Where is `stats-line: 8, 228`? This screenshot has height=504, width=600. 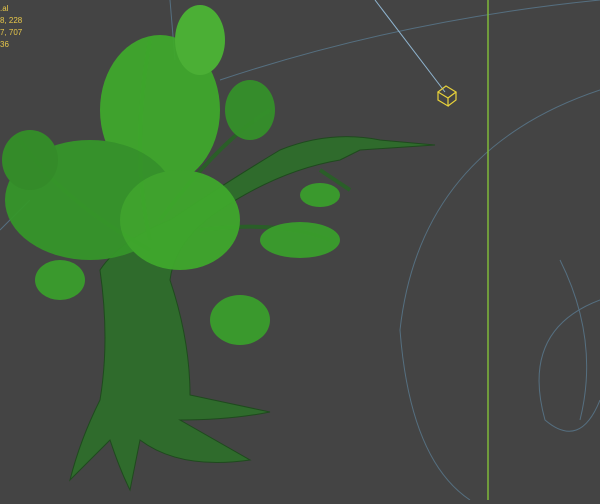 stats-line: 8, 228 is located at coordinates (11, 20).